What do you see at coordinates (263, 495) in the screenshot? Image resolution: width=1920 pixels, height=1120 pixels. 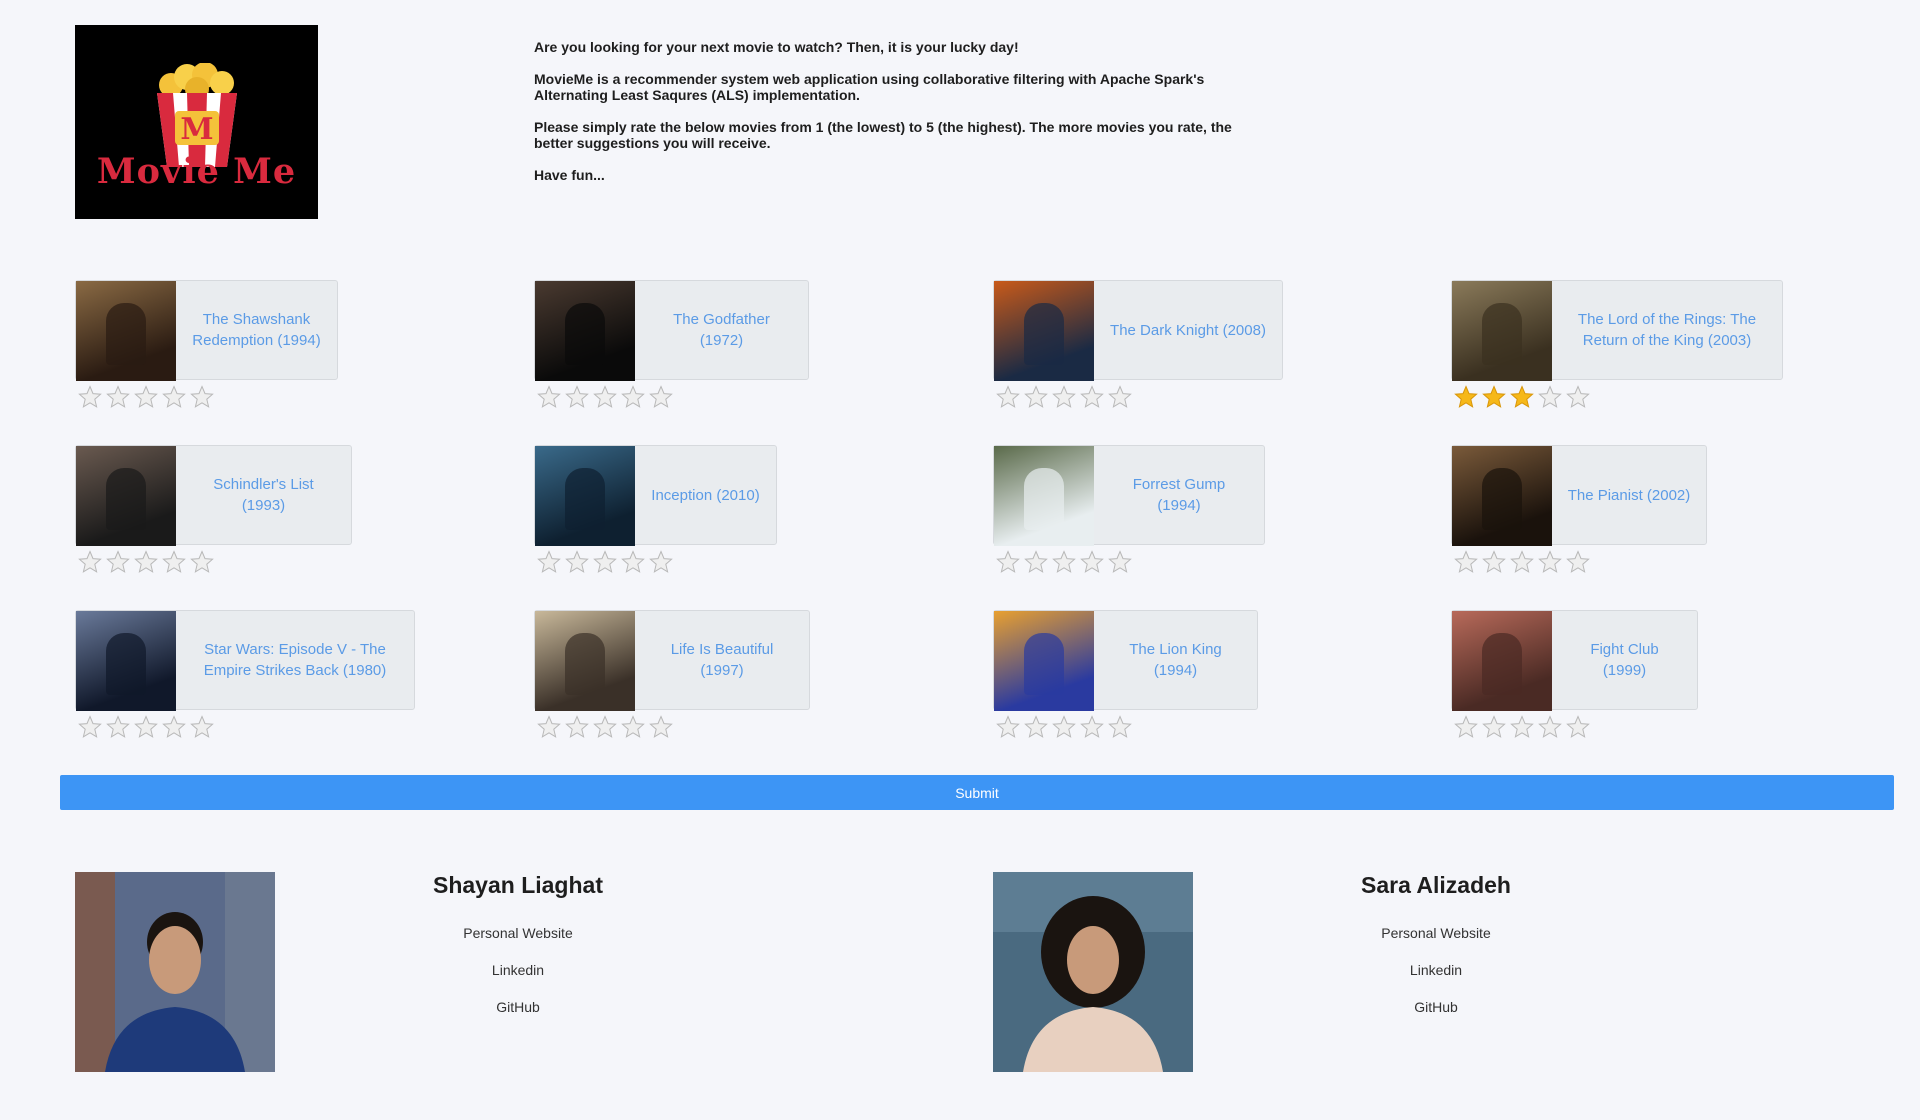 I see `movie-title: Schindler's List (1993)` at bounding box center [263, 495].